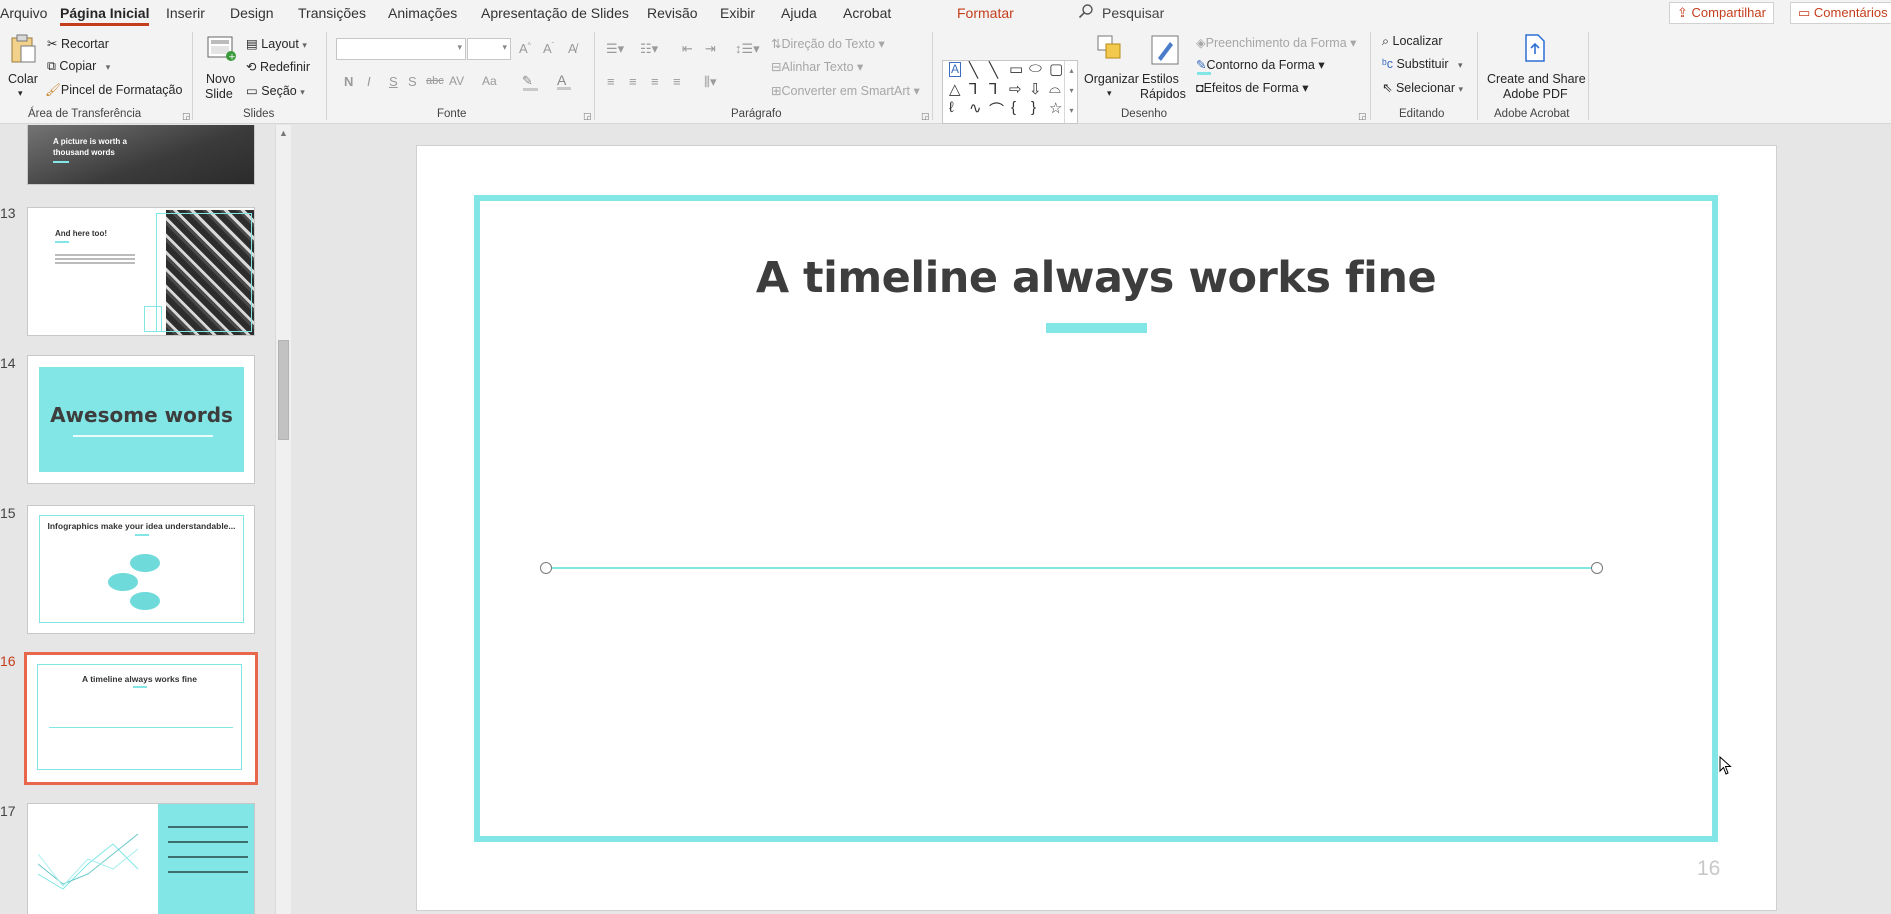 The height and width of the screenshot is (914, 1891). What do you see at coordinates (677, 81) in the screenshot?
I see `justify-icon: ≡` at bounding box center [677, 81].